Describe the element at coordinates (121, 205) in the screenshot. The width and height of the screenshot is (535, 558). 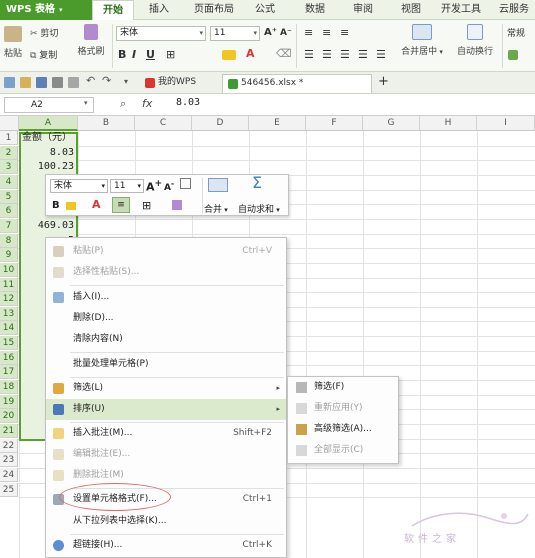
I see `mini-align-center-icon: ≡` at that location.